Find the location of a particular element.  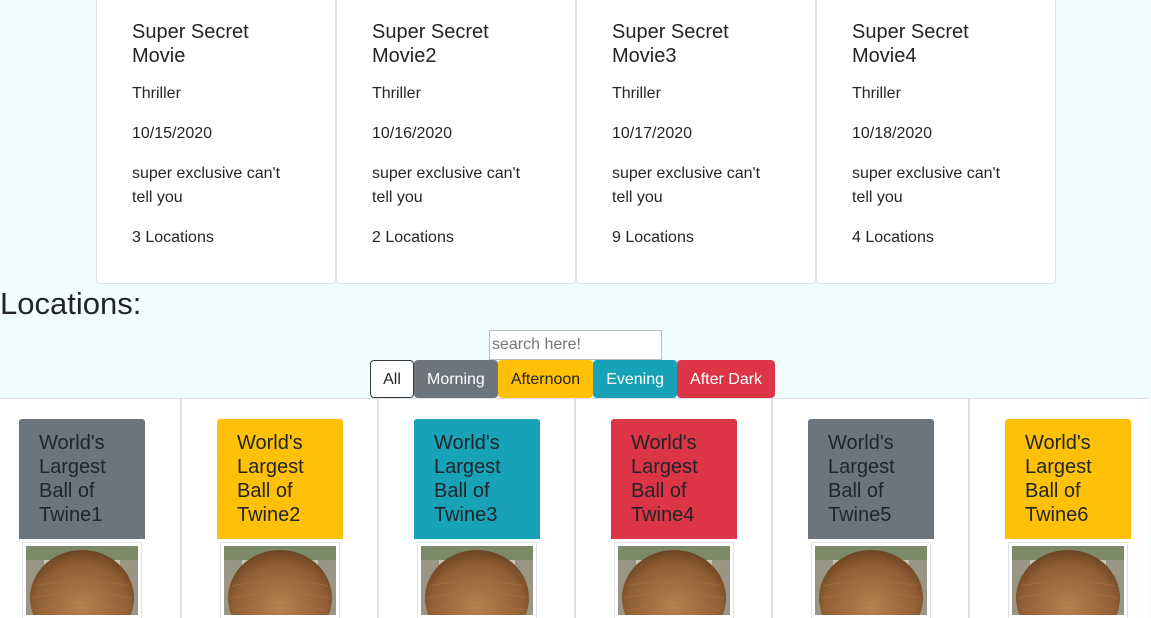

locations-heading: Locations: is located at coordinates (71, 303).